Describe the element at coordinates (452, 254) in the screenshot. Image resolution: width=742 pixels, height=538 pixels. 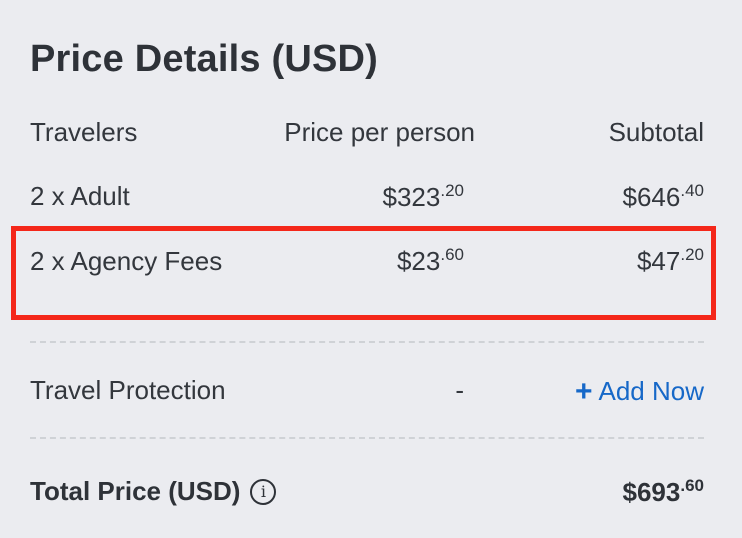
I see `price-cents: .60` at that location.